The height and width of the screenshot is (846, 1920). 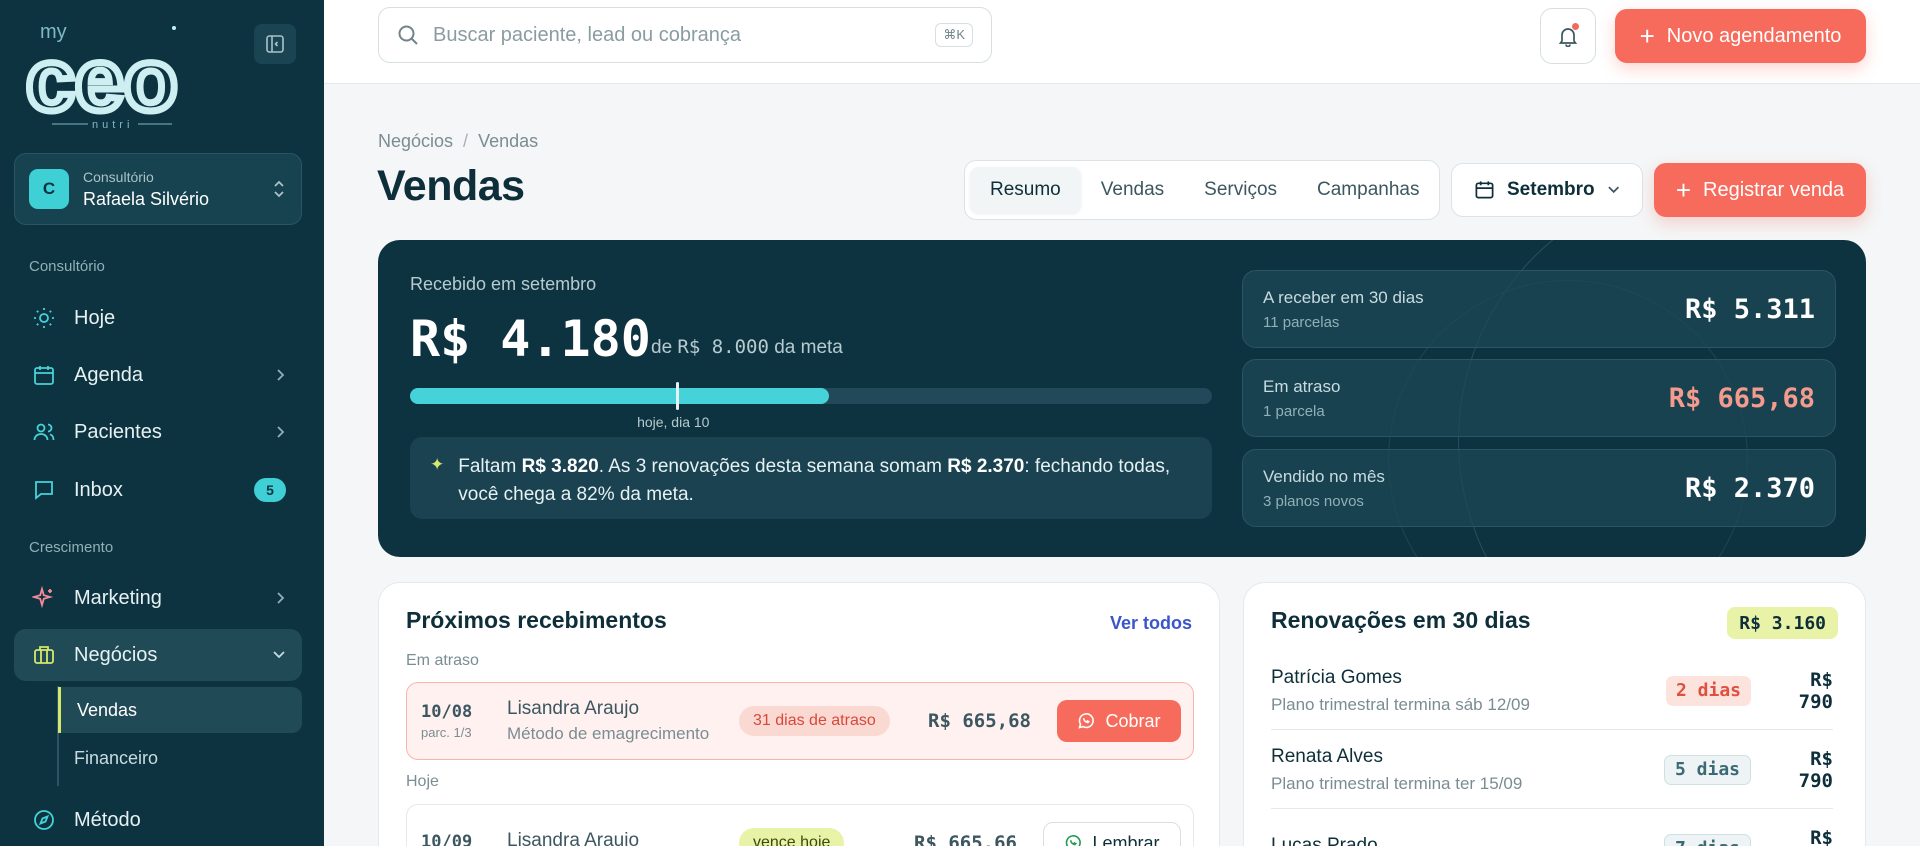 I want to click on org-avatar: C, so click(x=49, y=189).